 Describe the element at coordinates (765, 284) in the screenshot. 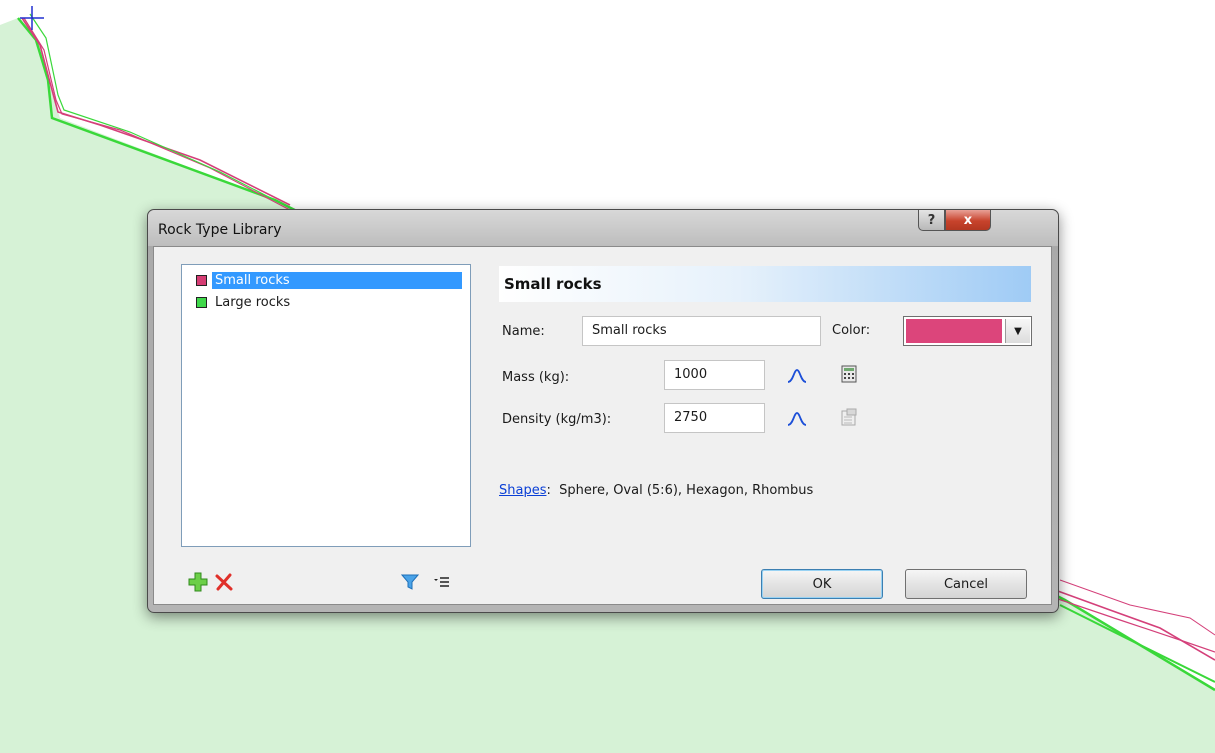

I see `details-header: Small rocks` at that location.